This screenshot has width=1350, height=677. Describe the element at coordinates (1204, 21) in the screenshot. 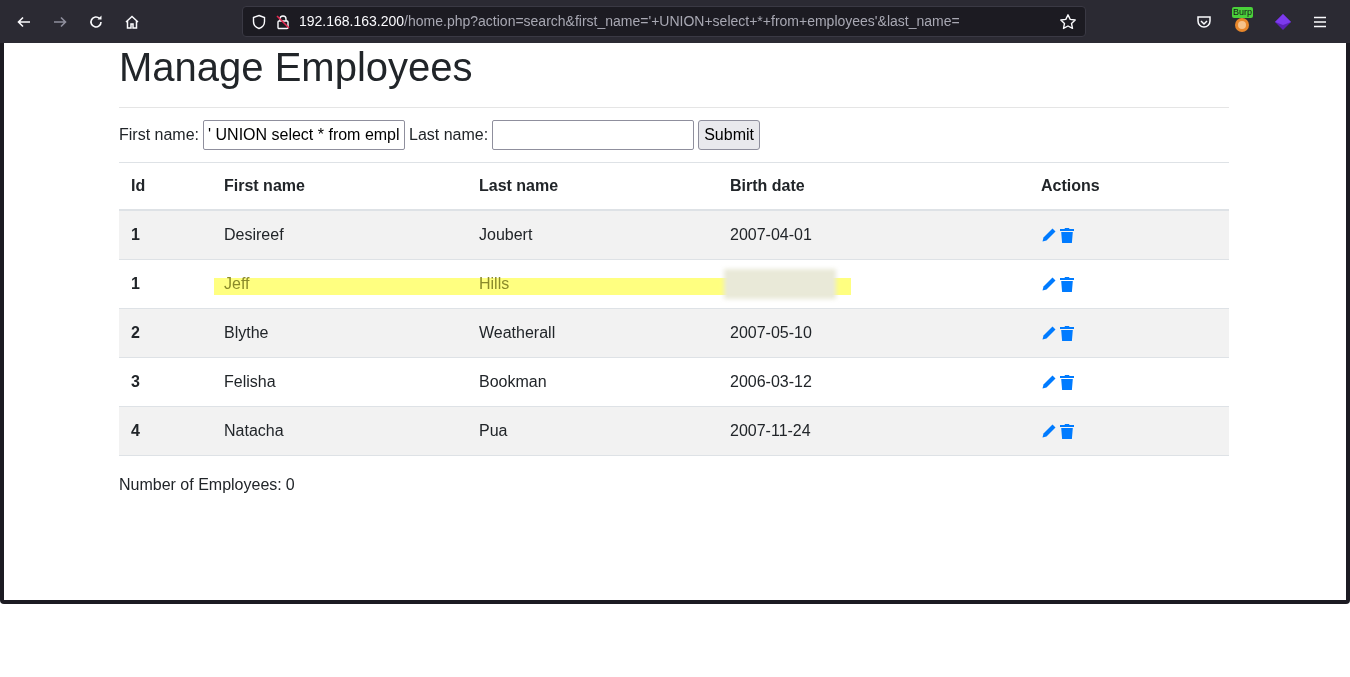

I see `pocket-icon` at that location.